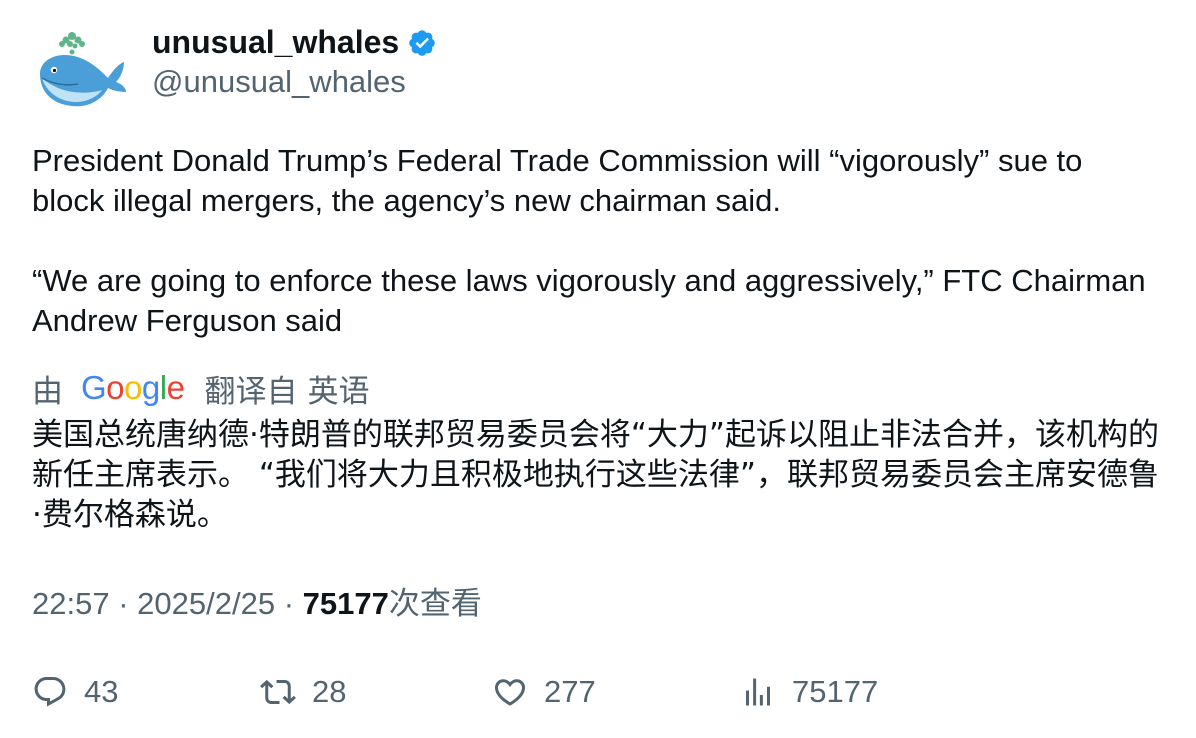  What do you see at coordinates (278, 692) in the screenshot?
I see `retweet-icon` at bounding box center [278, 692].